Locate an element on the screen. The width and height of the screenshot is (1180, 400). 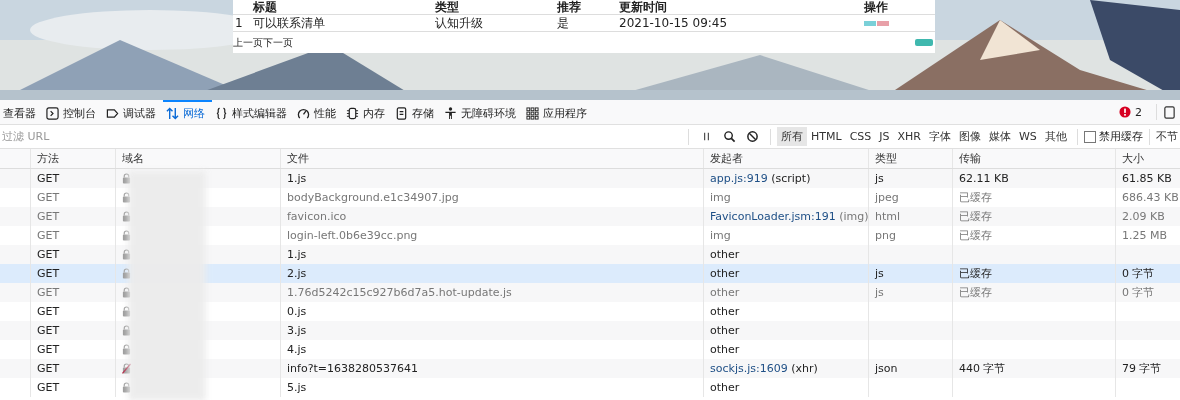
column-header: 方法 is located at coordinates (72, 158).